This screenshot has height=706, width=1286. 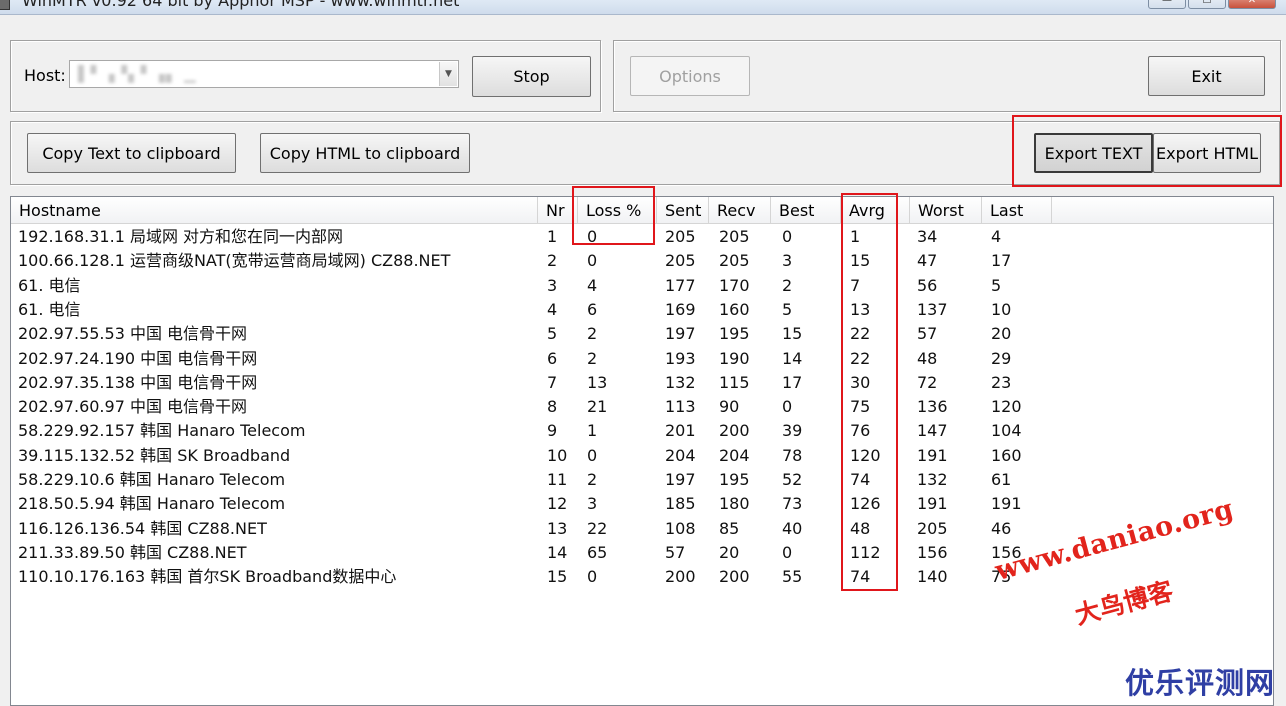 I want to click on exit-button: Exit, so click(x=1206, y=76).